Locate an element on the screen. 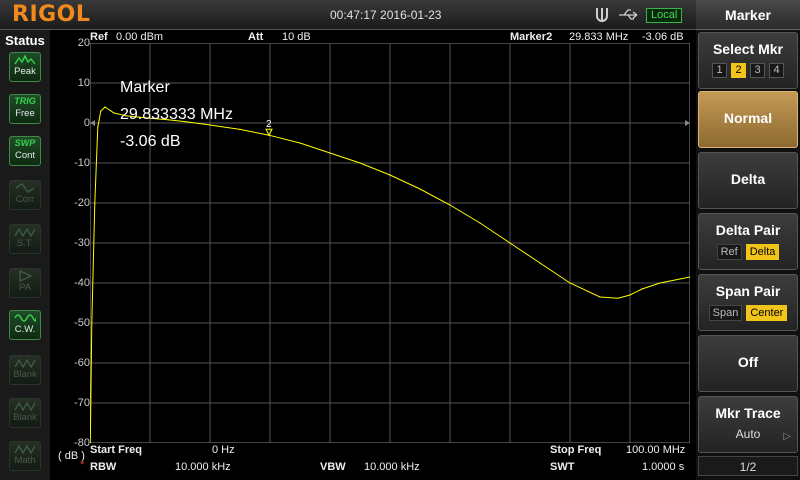  marker-readout-freq: 29.833333 MHz is located at coordinates (176, 114).